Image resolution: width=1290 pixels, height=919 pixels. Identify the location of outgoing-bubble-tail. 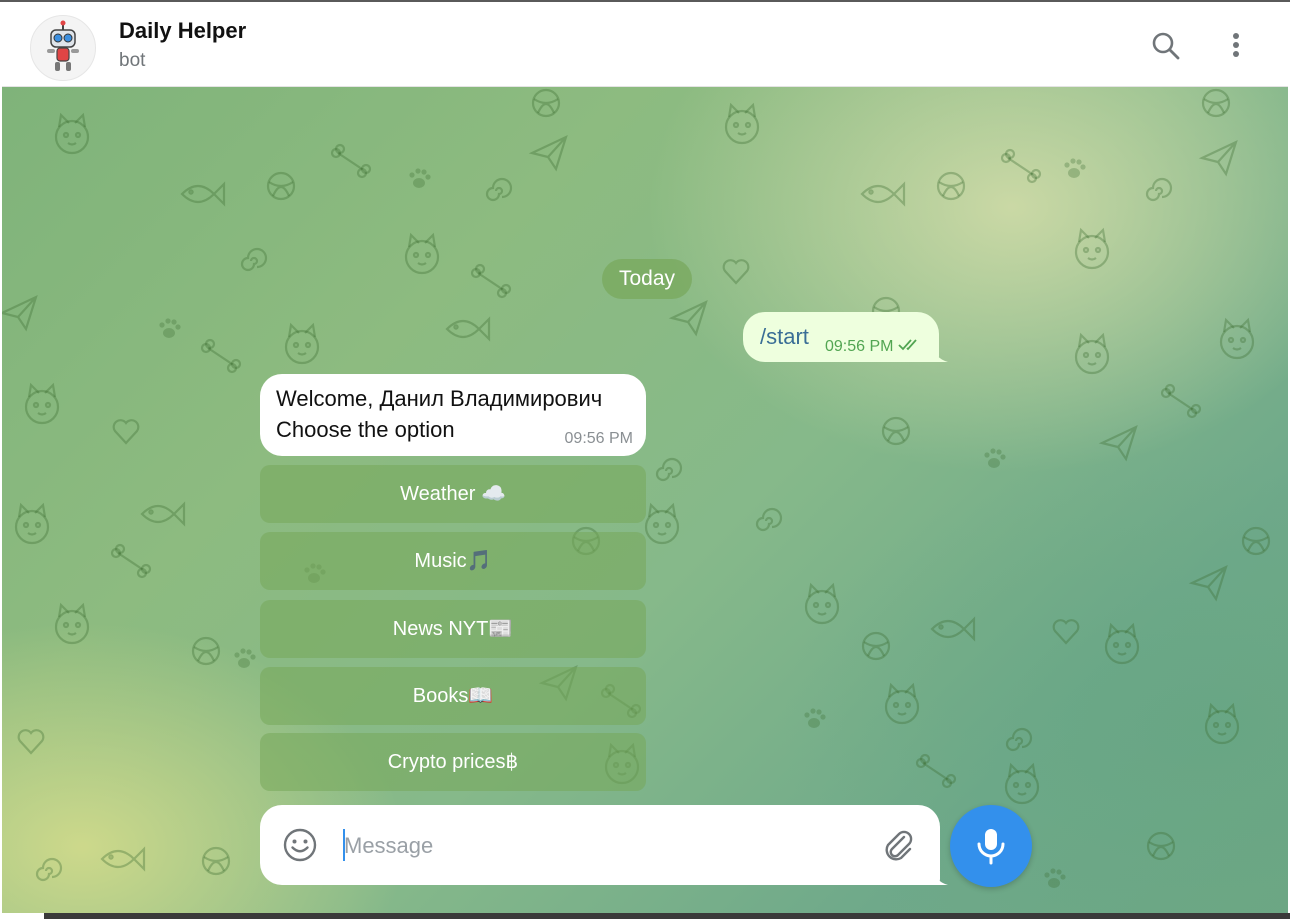
(940, 353).